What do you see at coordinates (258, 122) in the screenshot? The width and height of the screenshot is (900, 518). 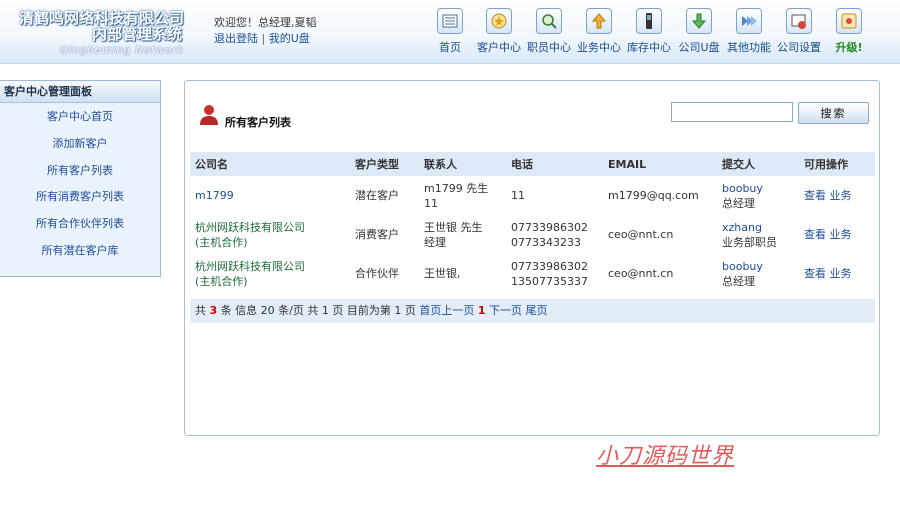 I see `page-title: 所有客户列表` at bounding box center [258, 122].